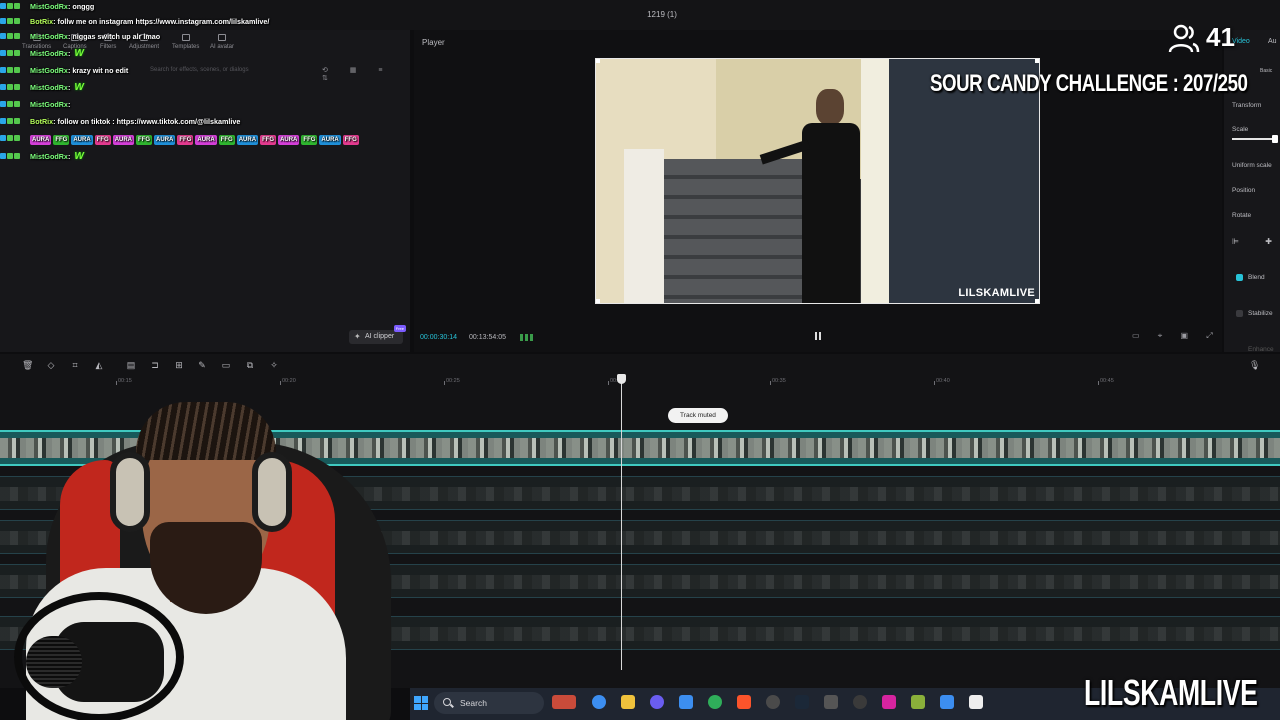  What do you see at coordinates (202, 365) in the screenshot?
I see `magic-icon: ✎` at bounding box center [202, 365].